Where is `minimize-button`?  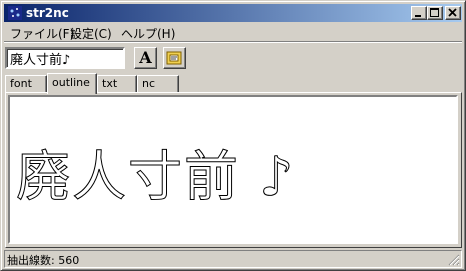
minimize-button is located at coordinates (419, 13).